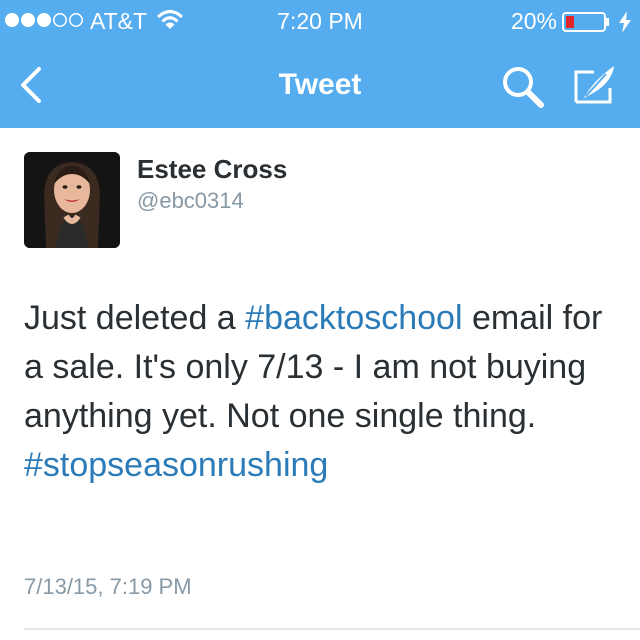 The image size is (640, 640). I want to click on hashtag-link: #stopseasonrushing, so click(176, 465).